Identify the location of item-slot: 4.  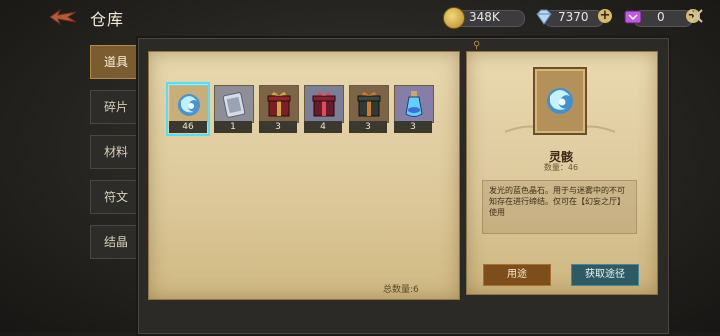
(324, 109).